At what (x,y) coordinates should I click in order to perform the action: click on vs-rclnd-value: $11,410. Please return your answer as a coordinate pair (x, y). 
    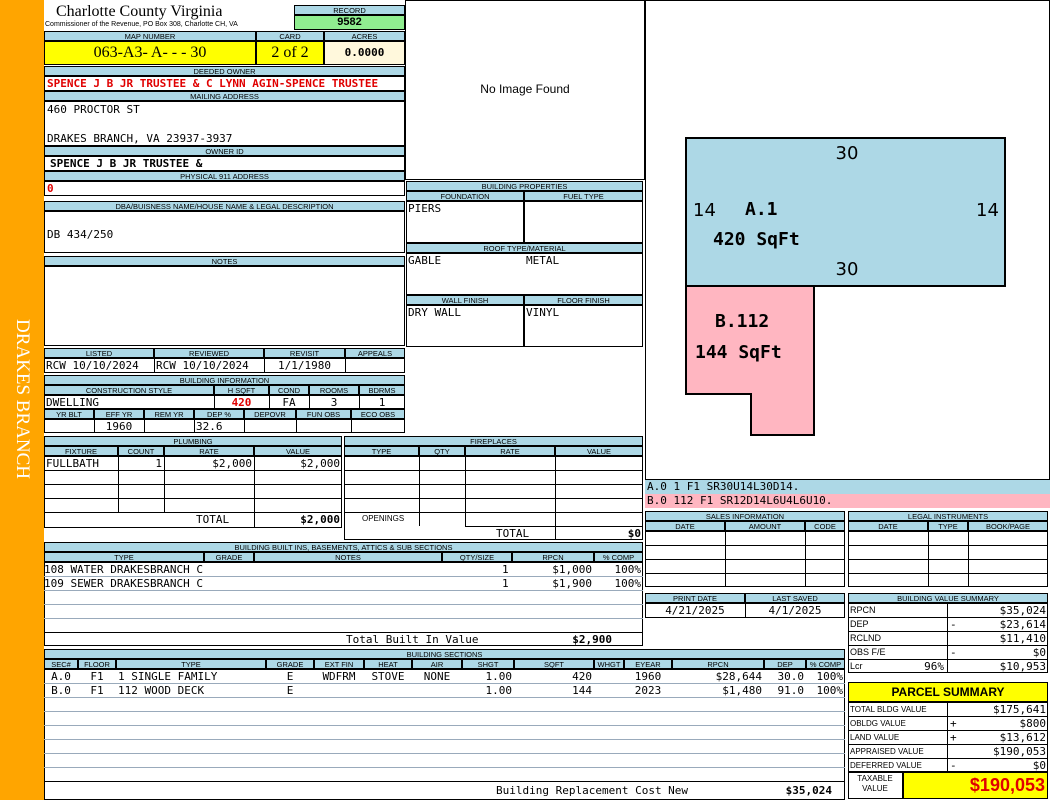
    Looking at the image, I should click on (1022, 638).